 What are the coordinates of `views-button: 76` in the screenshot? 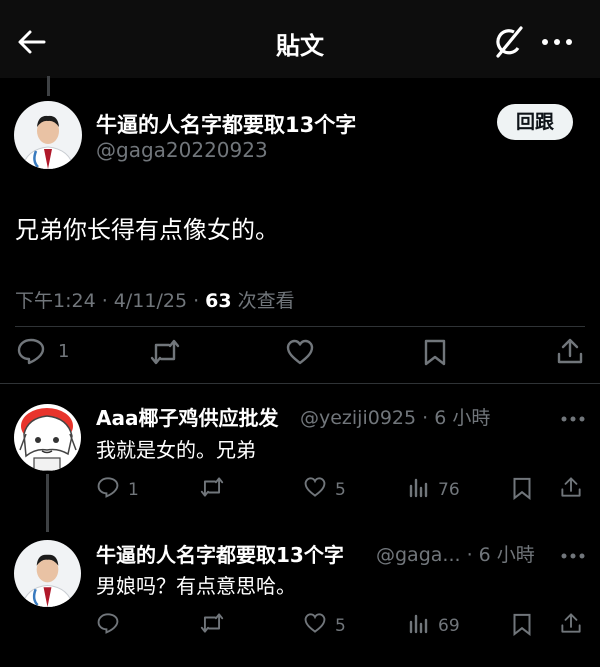 It's located at (434, 489).